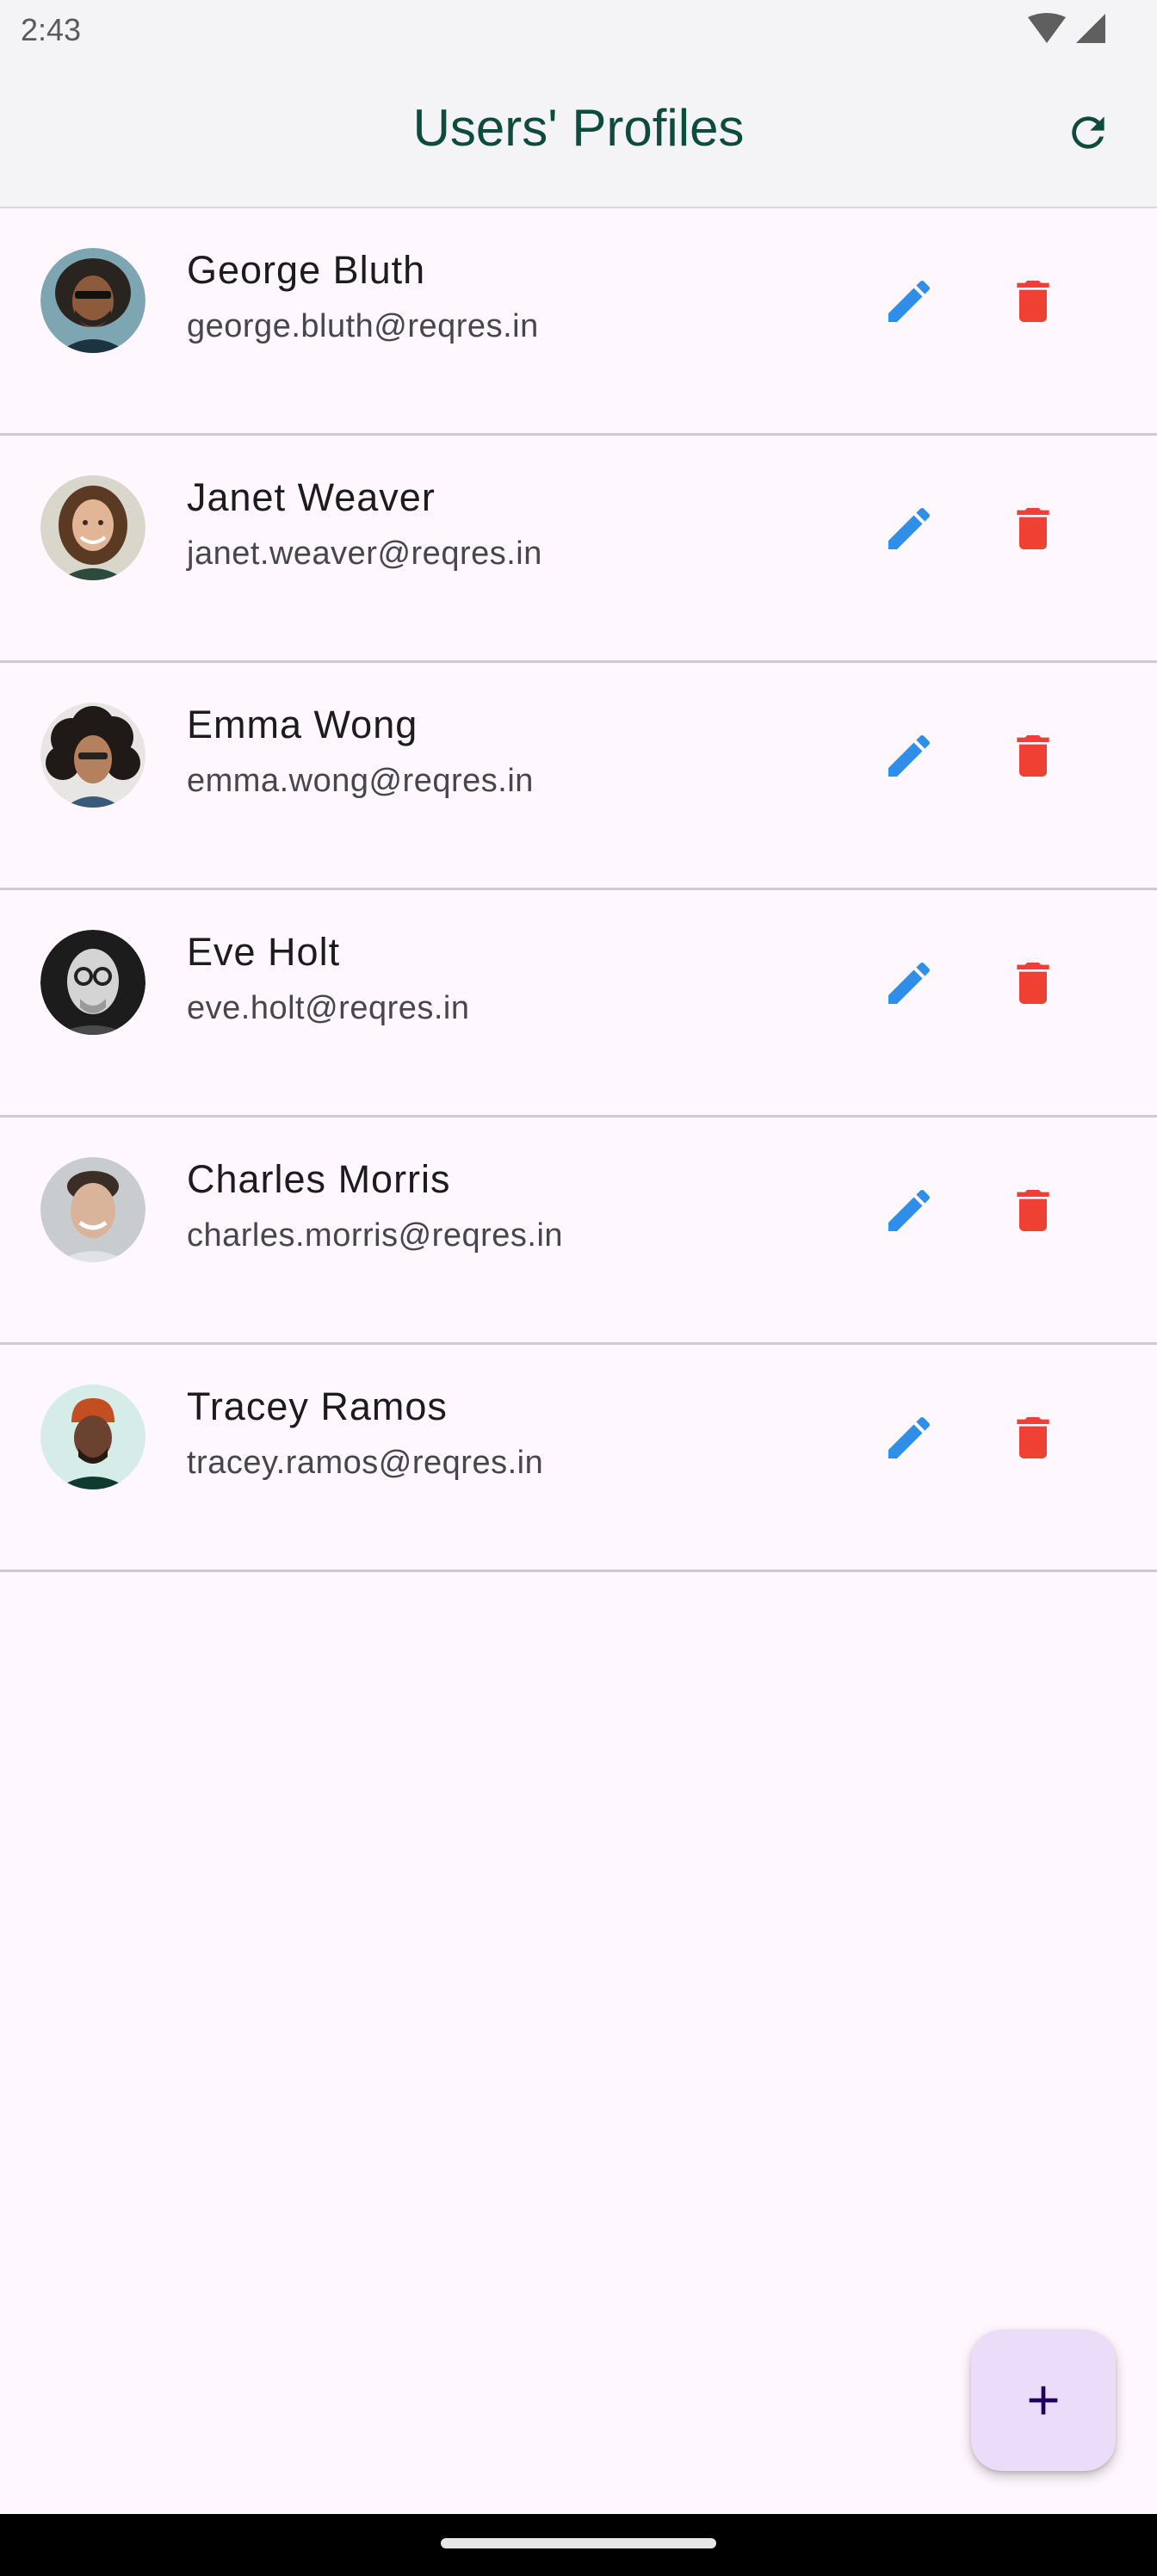 The width and height of the screenshot is (1157, 2576). I want to click on system-nav-bar, so click(579, 2545).